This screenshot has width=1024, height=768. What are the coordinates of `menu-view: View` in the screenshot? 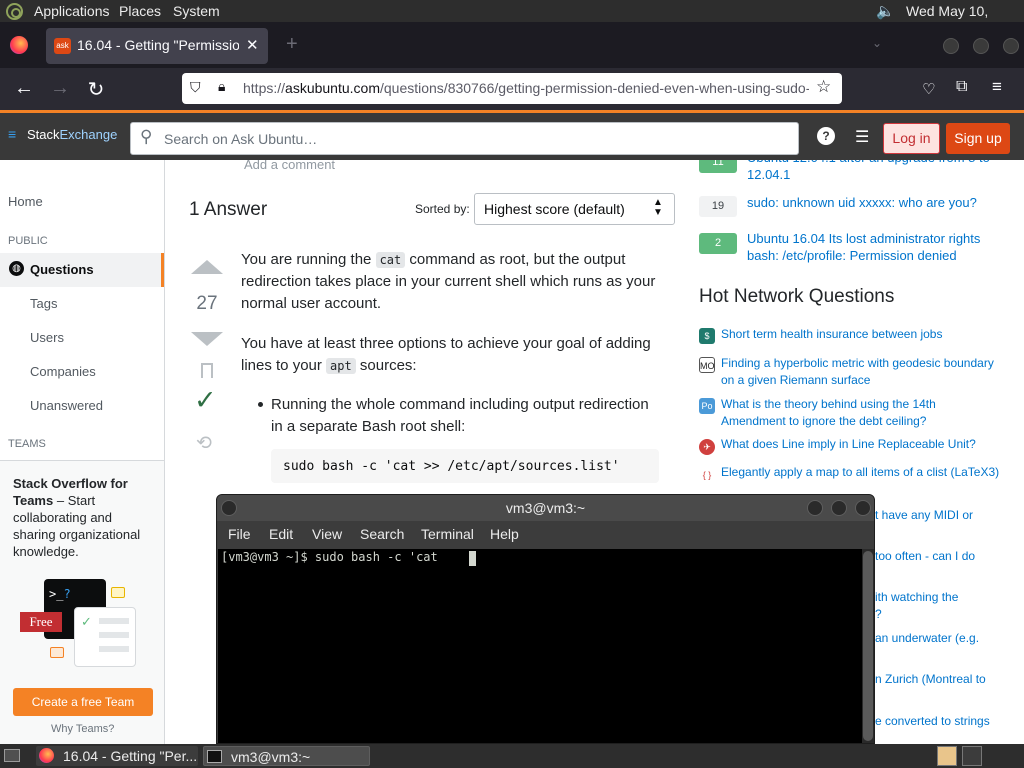 It's located at (327, 534).